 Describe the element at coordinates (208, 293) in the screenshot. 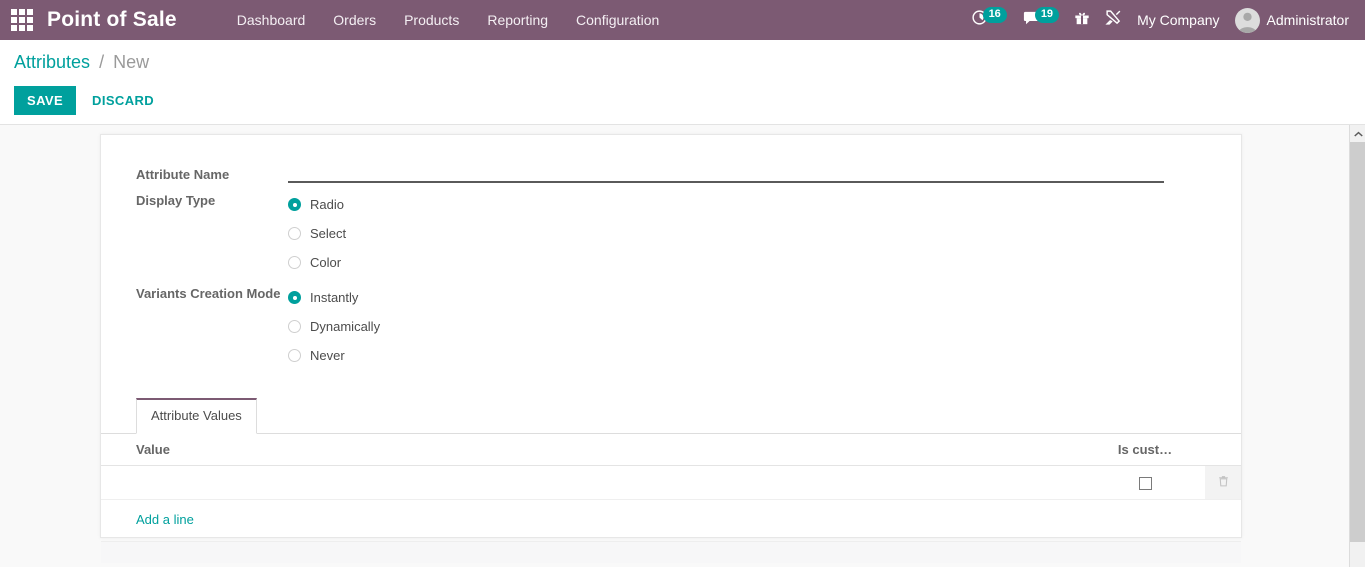

I see `label-variants-creation-mode: Variants Creation Mode` at that location.